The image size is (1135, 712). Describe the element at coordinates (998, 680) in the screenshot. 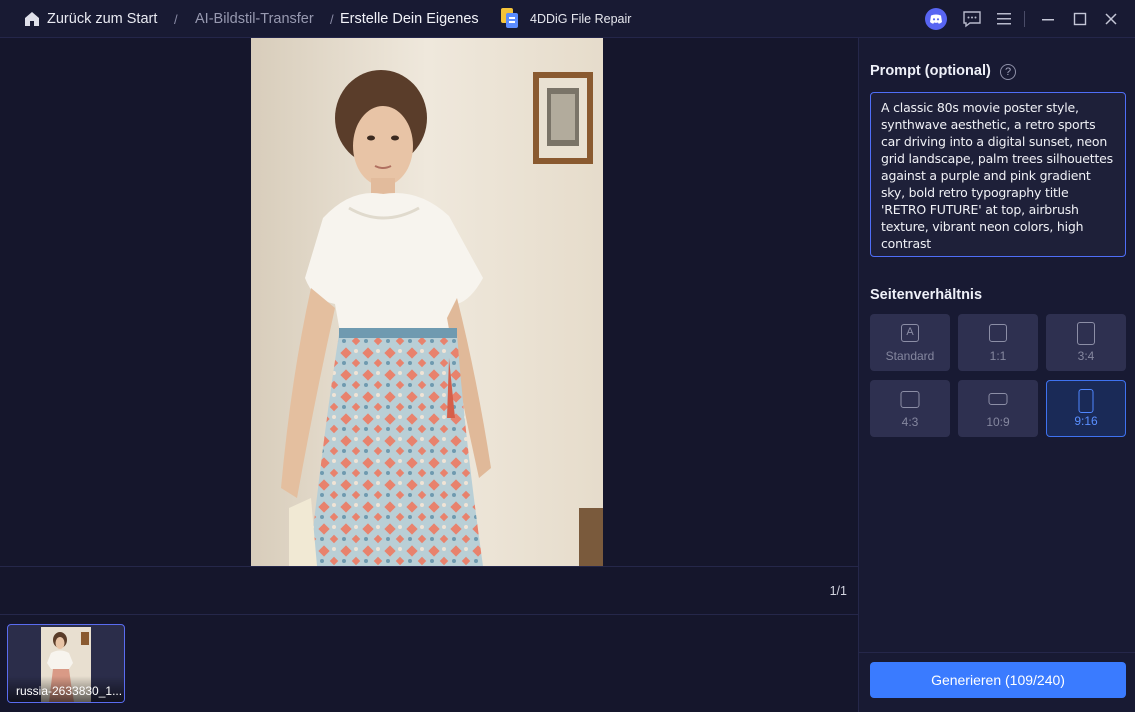

I see `generate-button: Generieren (109/240)` at that location.